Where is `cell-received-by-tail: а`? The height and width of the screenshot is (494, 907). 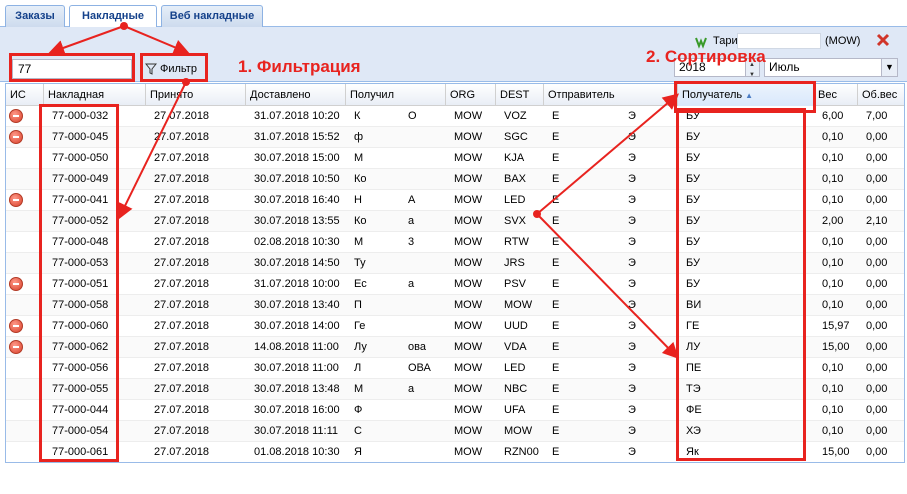
cell-received-by-tail: а is located at coordinates (411, 389).